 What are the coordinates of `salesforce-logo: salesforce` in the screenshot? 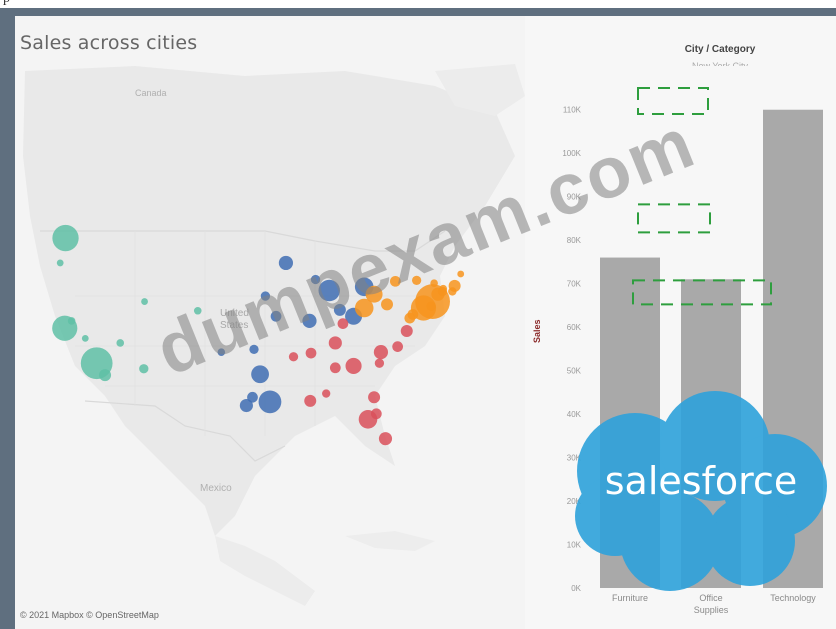 It's located at (701, 491).